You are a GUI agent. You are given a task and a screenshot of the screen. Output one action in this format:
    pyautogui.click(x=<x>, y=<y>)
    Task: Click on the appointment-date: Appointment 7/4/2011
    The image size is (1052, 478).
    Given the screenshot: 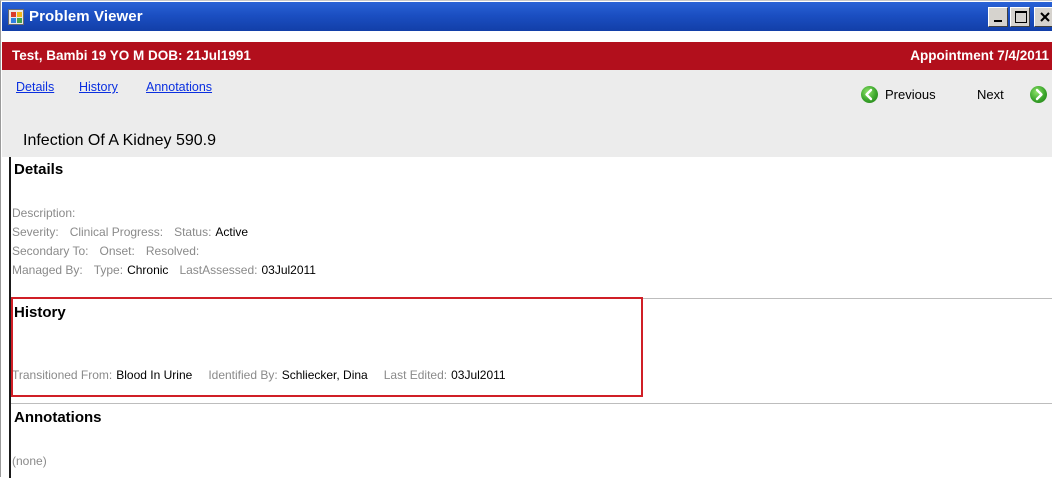 What is the action you would take?
    pyautogui.click(x=979, y=55)
    